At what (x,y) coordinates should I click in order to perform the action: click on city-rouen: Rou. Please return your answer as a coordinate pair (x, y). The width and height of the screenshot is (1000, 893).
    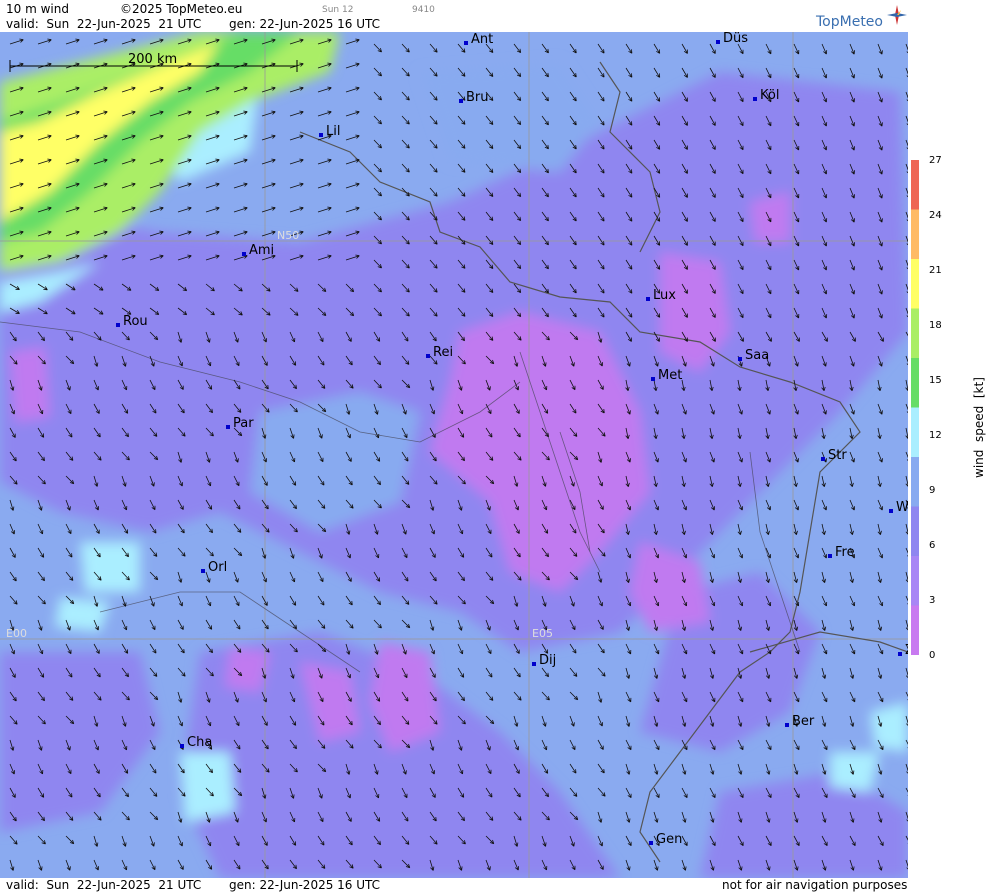
    Looking at the image, I should click on (132, 322).